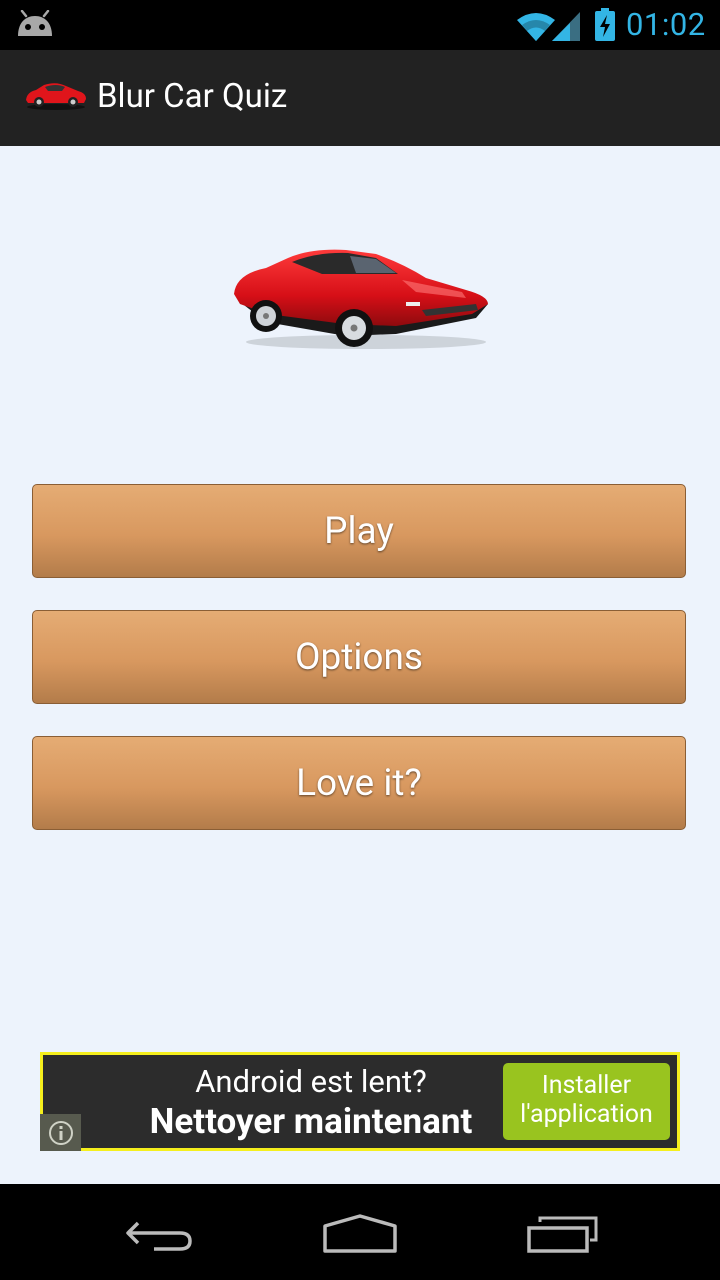 The height and width of the screenshot is (1280, 720). I want to click on app-title: Blur Car Quiz, so click(192, 96).